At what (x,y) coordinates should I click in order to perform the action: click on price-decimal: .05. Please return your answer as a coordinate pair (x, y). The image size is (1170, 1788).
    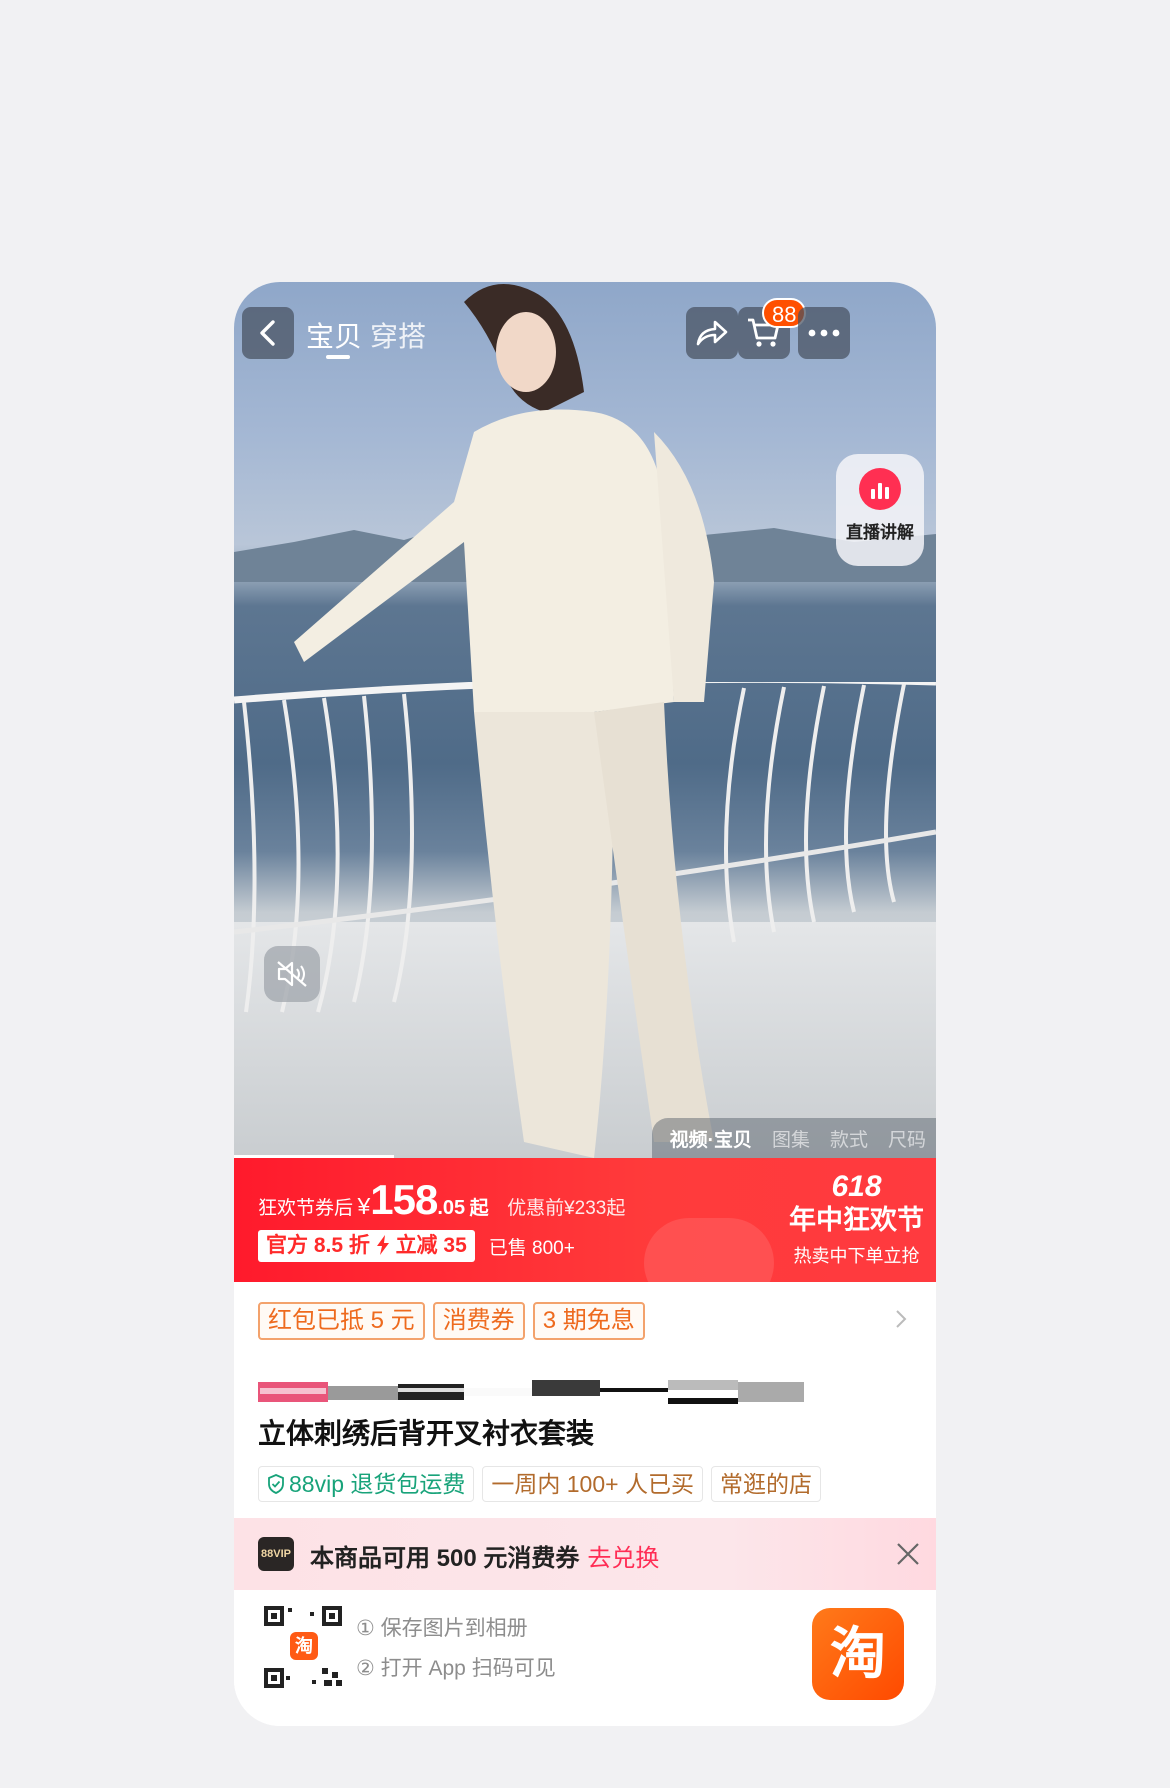
    Looking at the image, I should click on (451, 1208).